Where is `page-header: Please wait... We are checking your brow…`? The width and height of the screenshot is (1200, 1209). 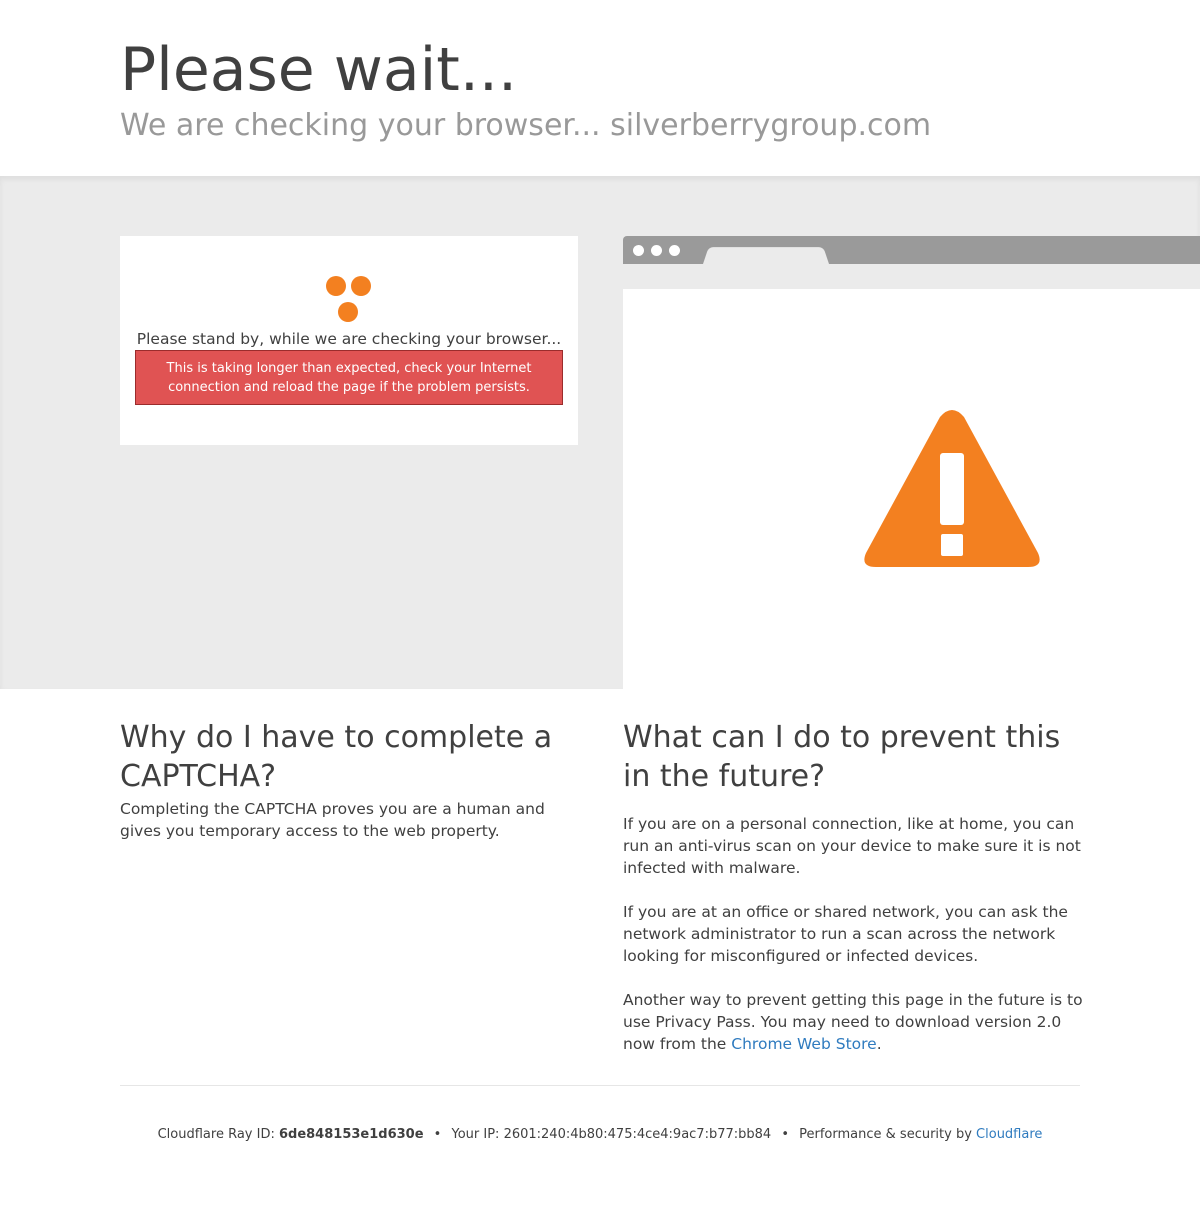
page-header: Please wait... We are checking your brow… is located at coordinates (600, 88).